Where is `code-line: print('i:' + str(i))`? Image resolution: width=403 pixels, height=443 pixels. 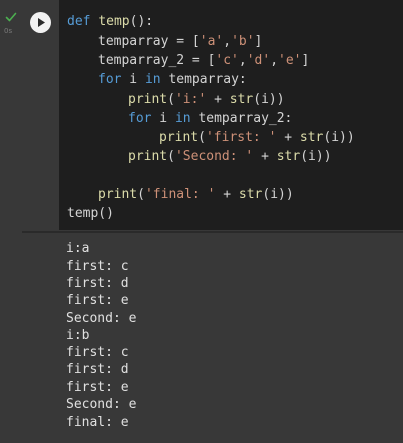 code-line: print('i:' + str(i)) is located at coordinates (206, 99).